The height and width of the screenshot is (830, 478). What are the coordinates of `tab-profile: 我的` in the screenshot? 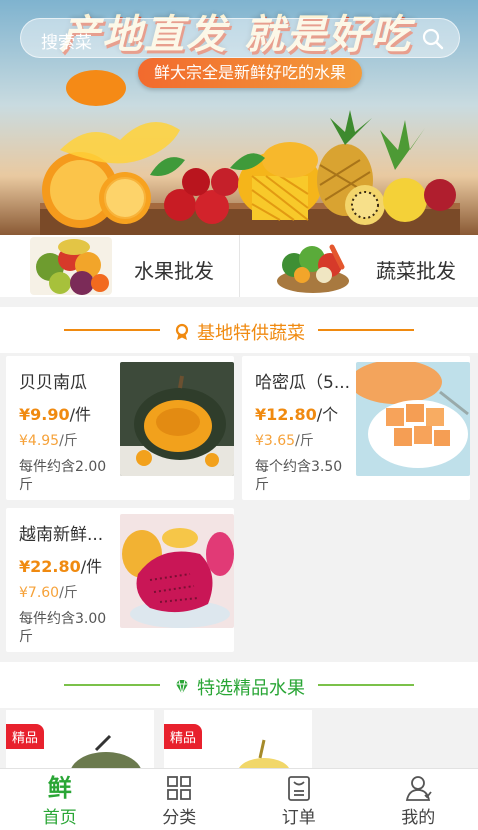 It's located at (418, 799).